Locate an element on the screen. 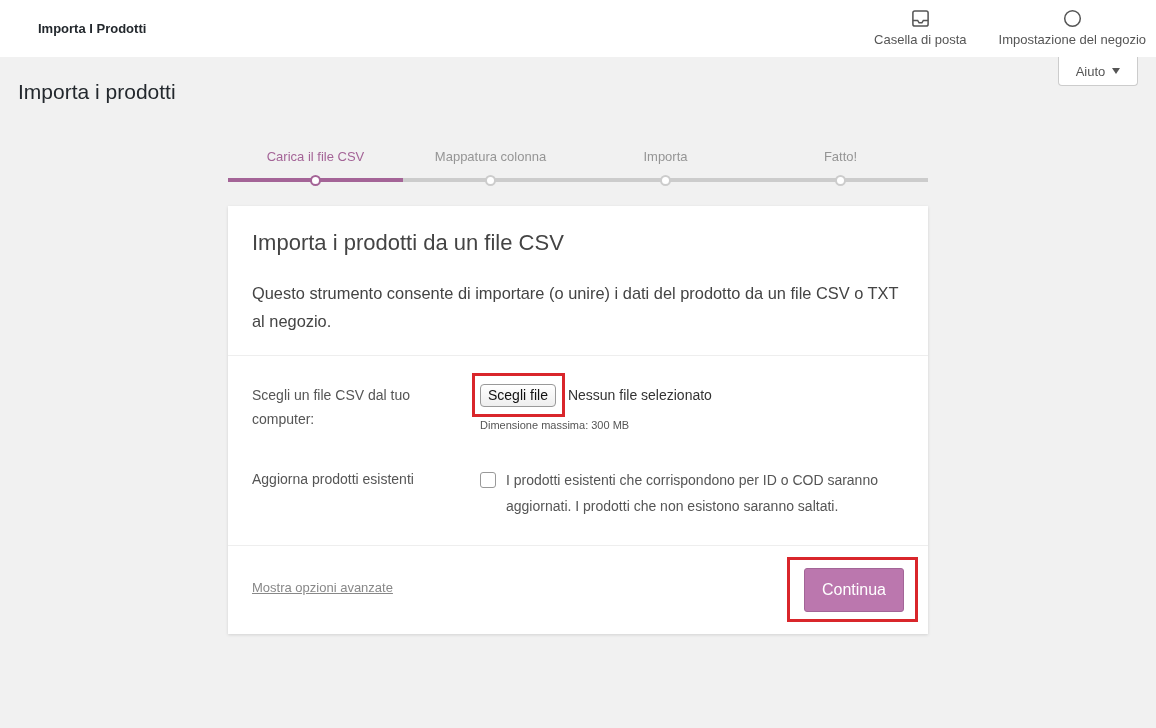  help-button: Aiuto is located at coordinates (1098, 71).